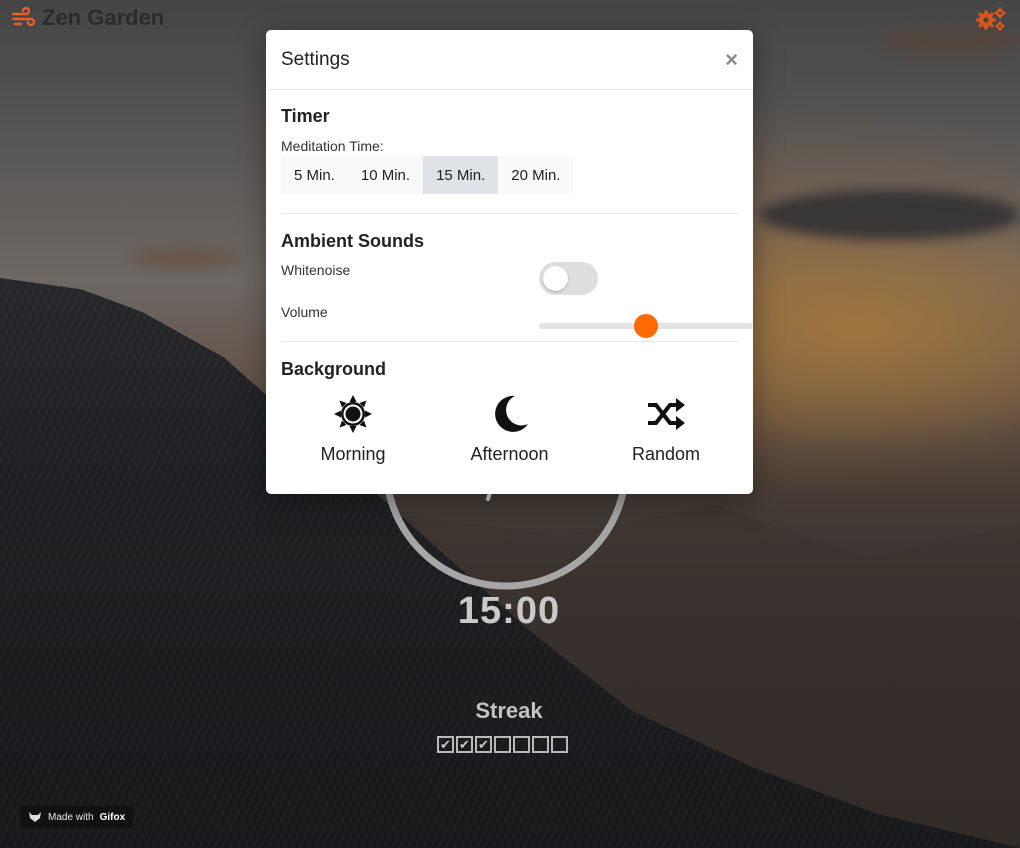  Describe the element at coordinates (511, 413) in the screenshot. I see `moon-icon` at that location.